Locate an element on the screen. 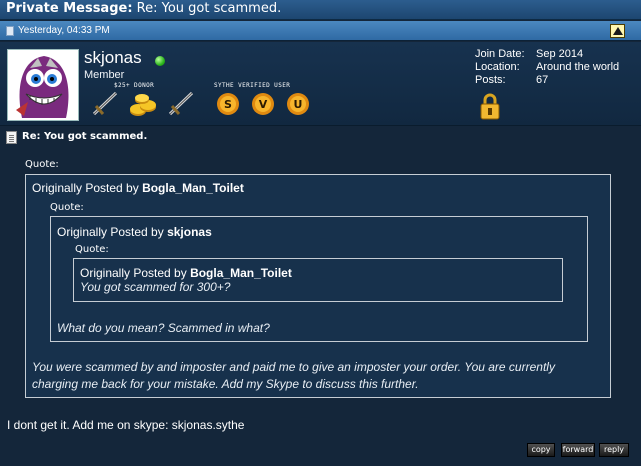  verified-s-badge-icon: S is located at coordinates (228, 104).